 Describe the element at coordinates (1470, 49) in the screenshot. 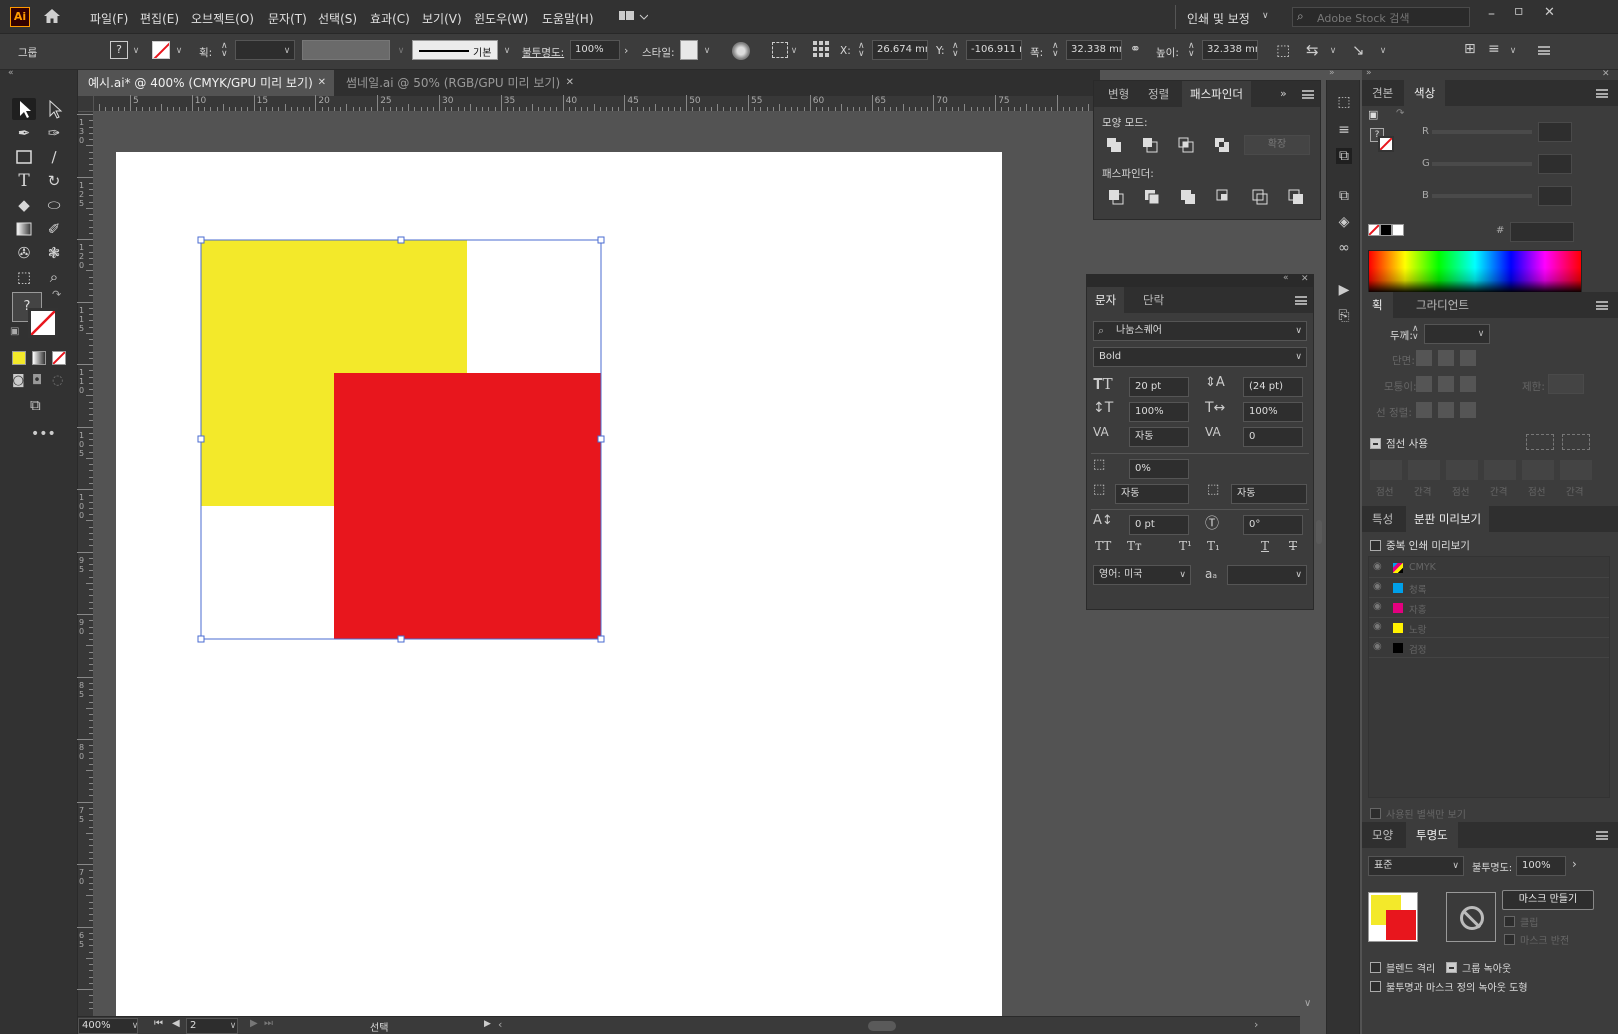

I see `grid-arrange-icon: ⊞` at that location.